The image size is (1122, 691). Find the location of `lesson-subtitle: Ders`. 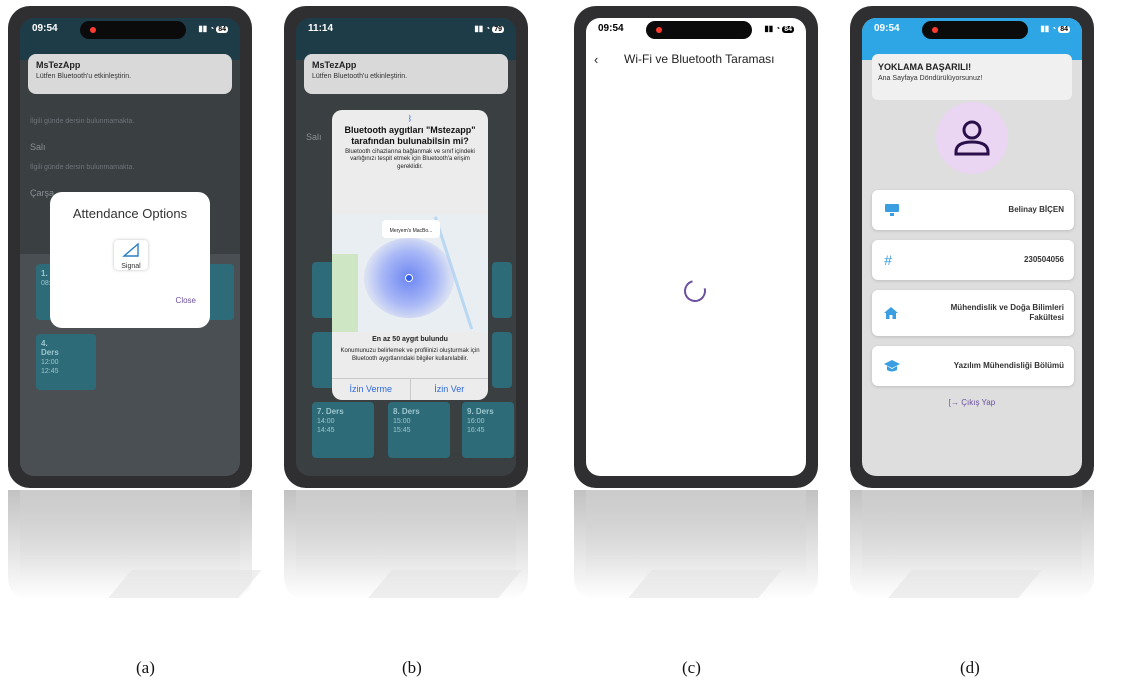

lesson-subtitle: Ders is located at coordinates (50, 352).